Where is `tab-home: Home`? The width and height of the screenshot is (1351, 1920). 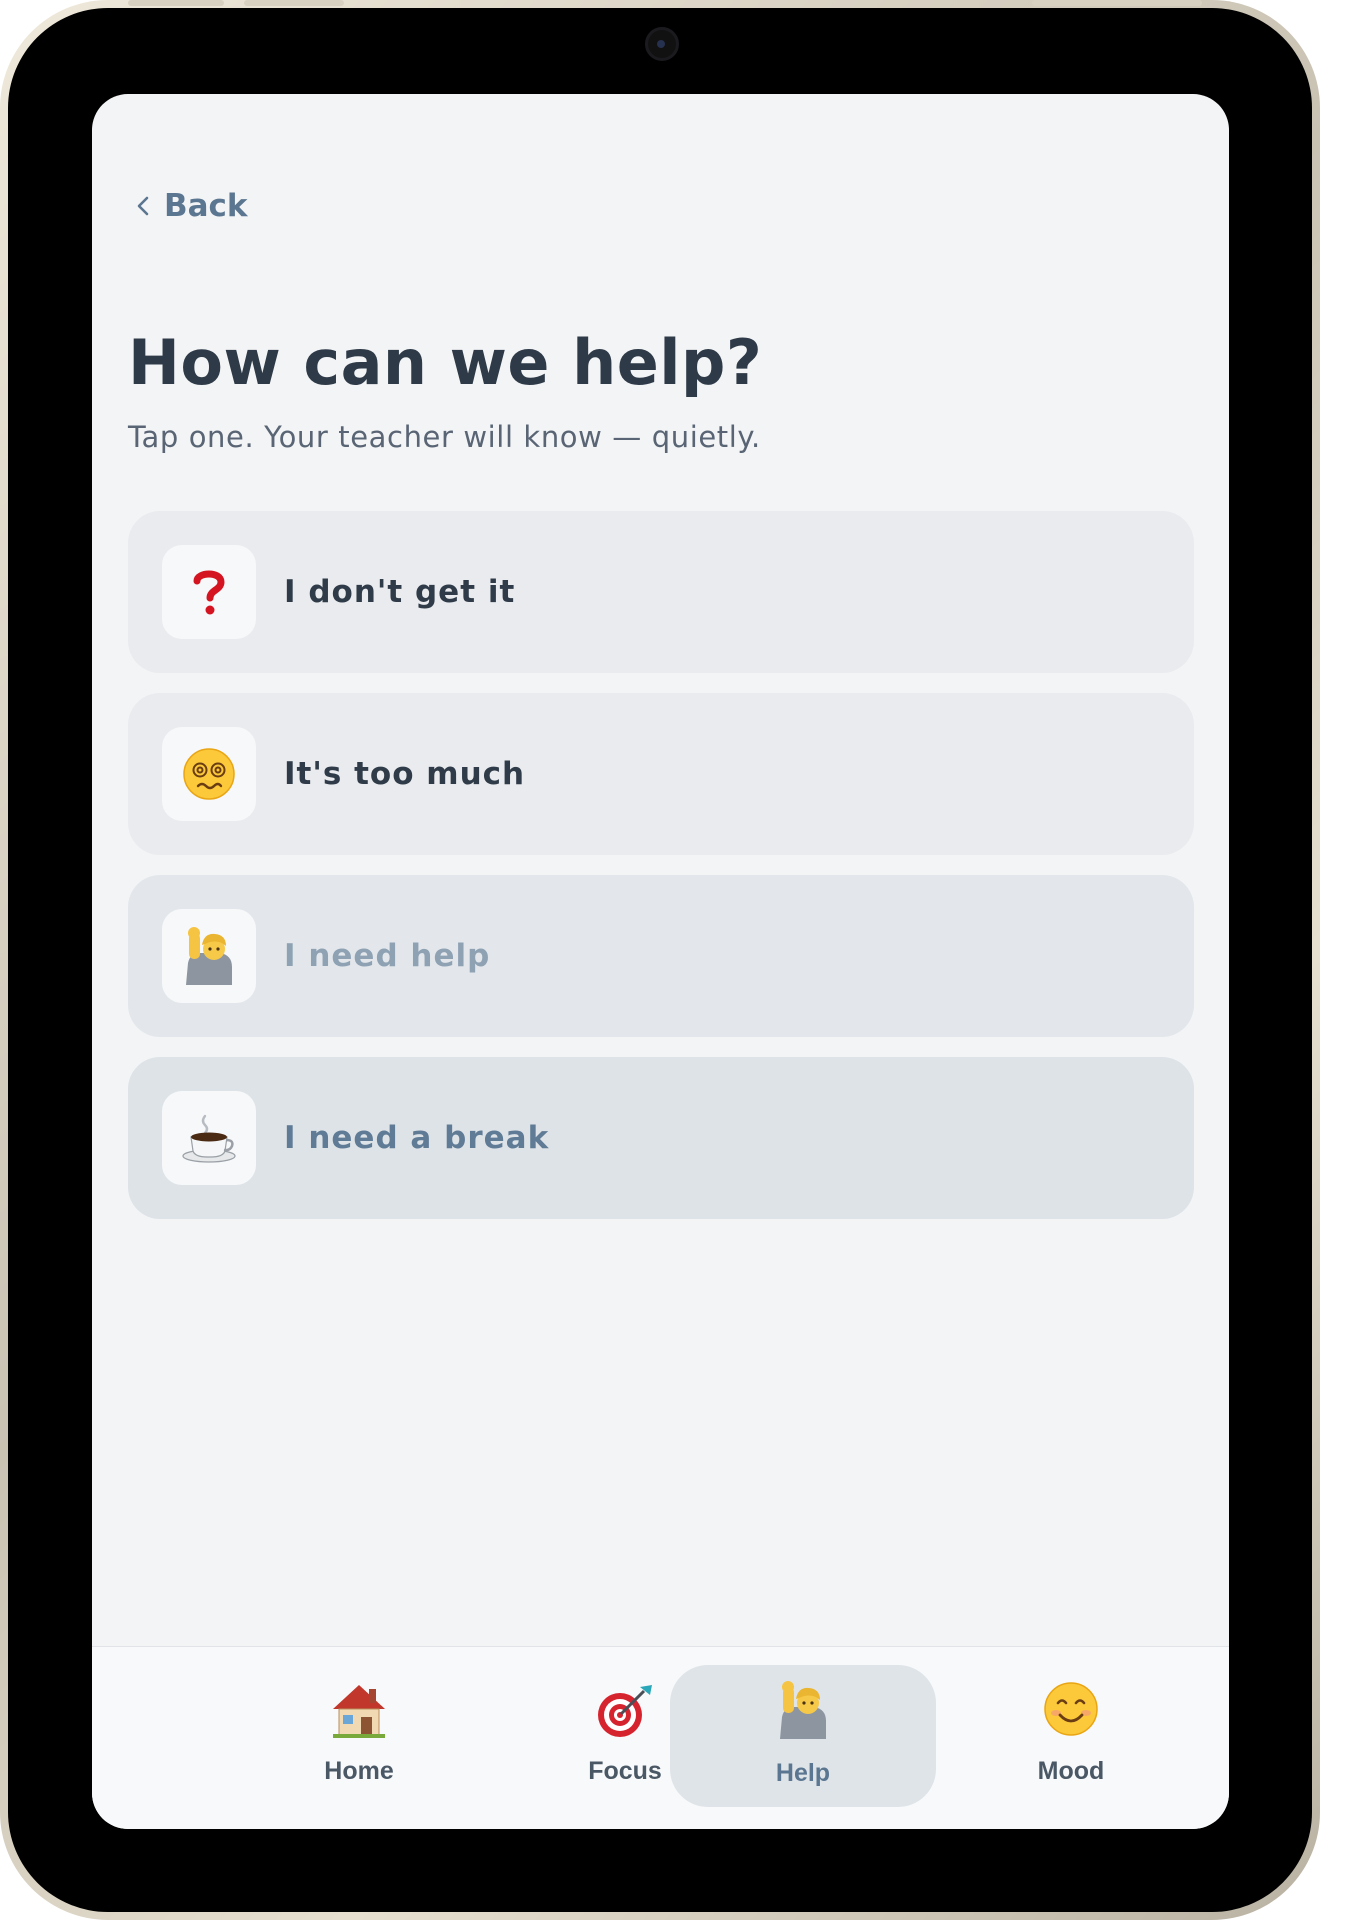 tab-home: Home is located at coordinates (359, 1736).